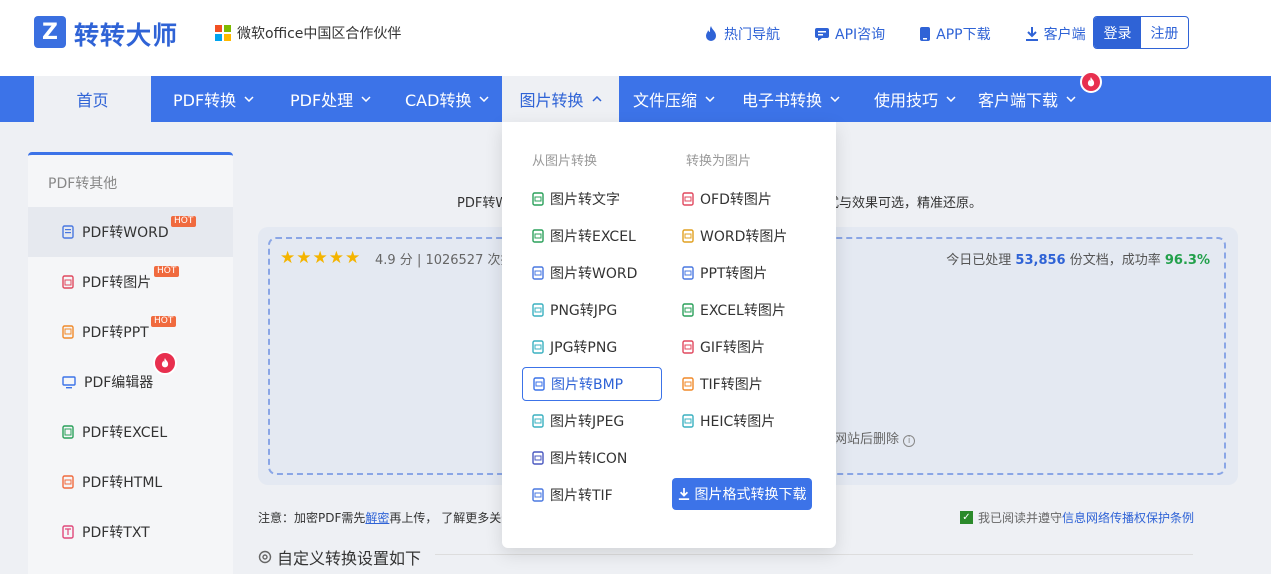  I want to click on agreement: ✓ 我已阅读并遵守 信息网络传播权保护条例, so click(1077, 517).